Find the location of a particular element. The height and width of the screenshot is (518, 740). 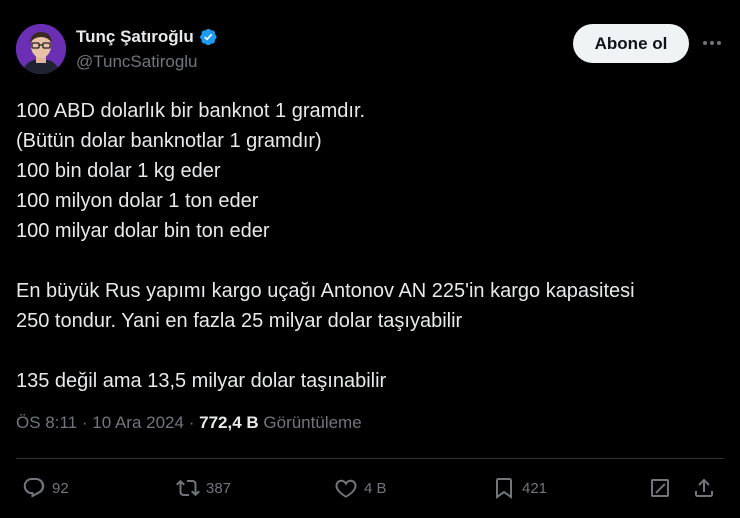

tweet-date: 10 Ara 2024 is located at coordinates (138, 422).